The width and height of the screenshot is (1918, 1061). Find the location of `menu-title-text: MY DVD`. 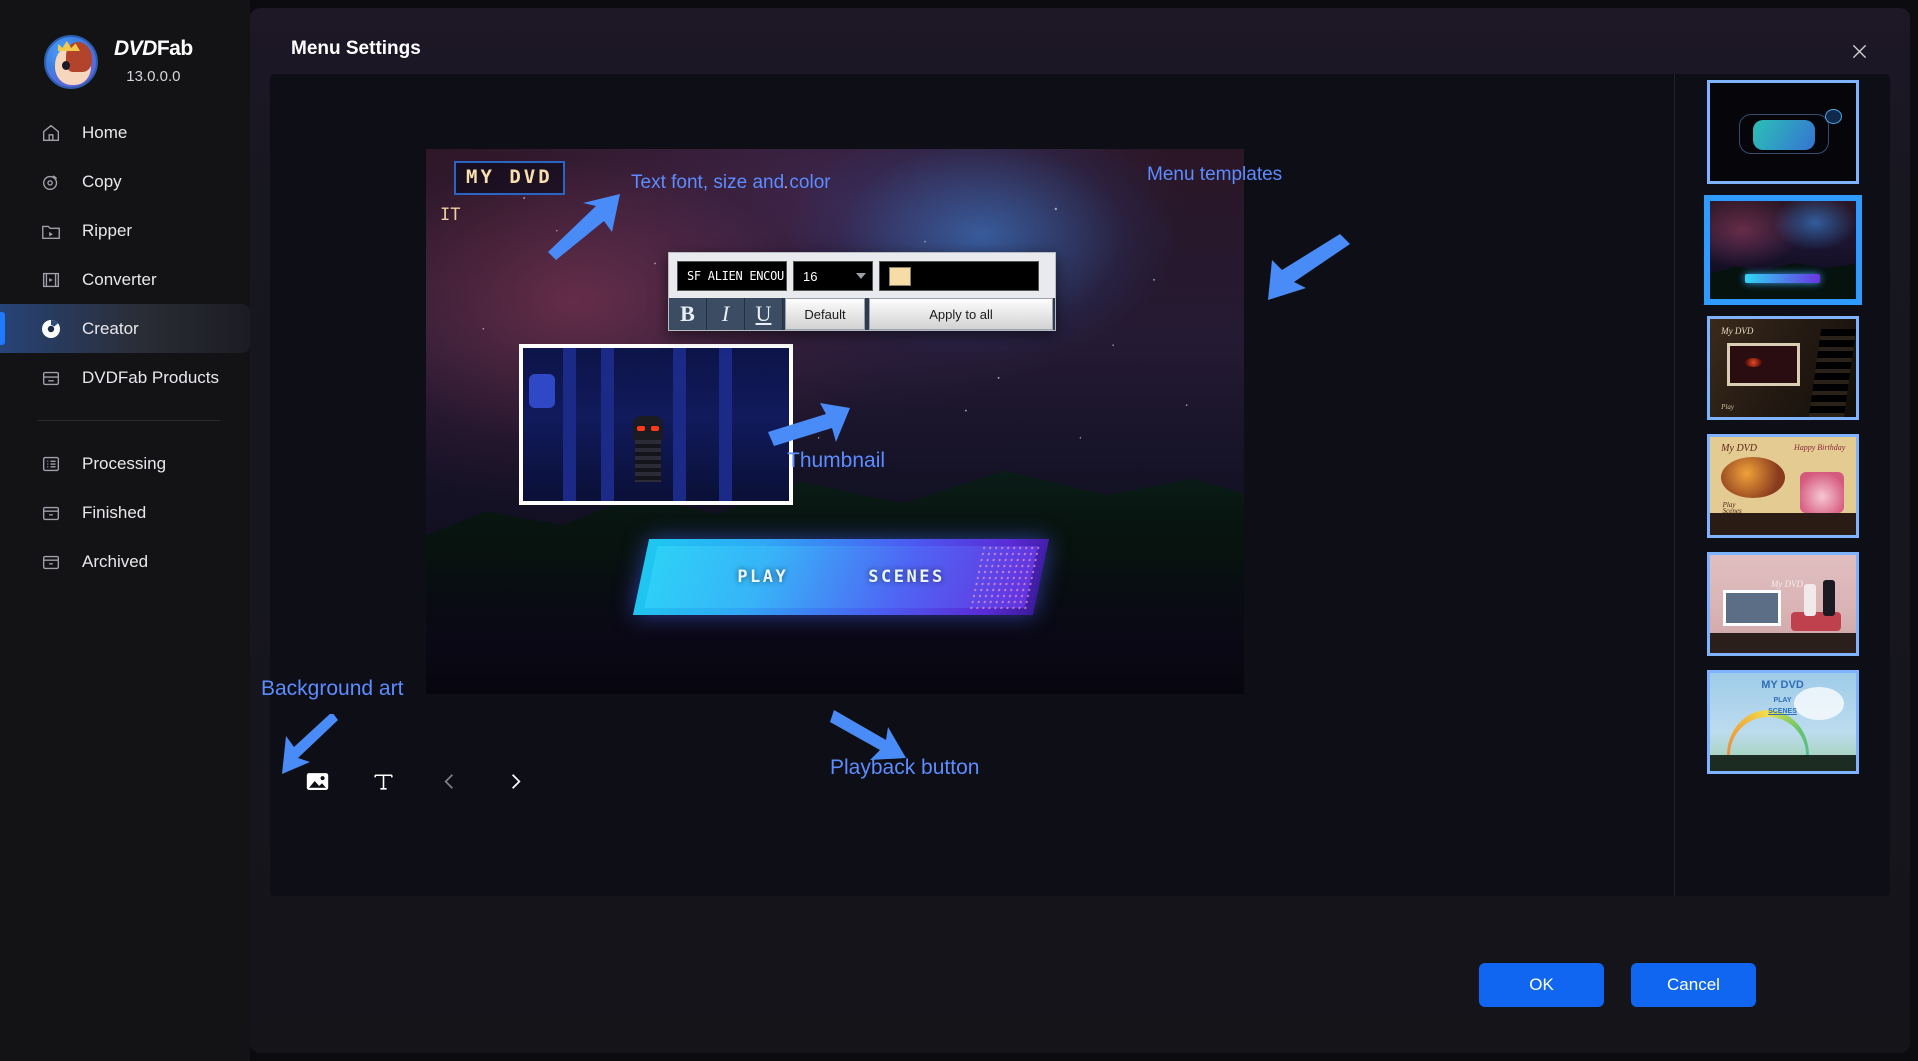

menu-title-text: MY DVD is located at coordinates (509, 178).